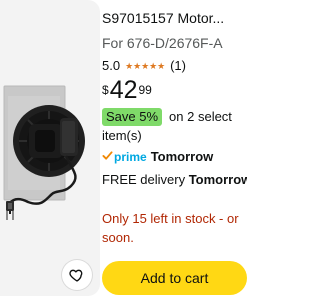 Image resolution: width=320 pixels, height=296 pixels. I want to click on rating-count: (1), so click(178, 66).